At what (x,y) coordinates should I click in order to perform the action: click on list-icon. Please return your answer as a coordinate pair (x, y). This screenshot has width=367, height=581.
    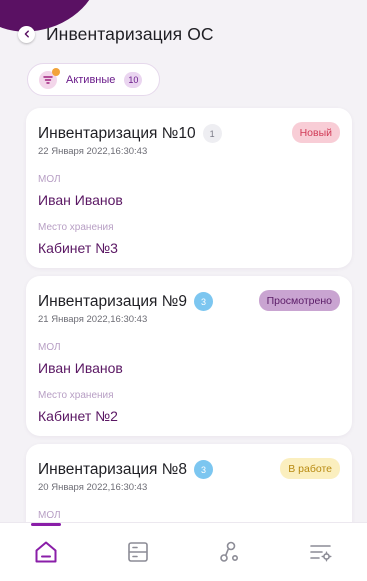
    Looking at the image, I should click on (137, 552).